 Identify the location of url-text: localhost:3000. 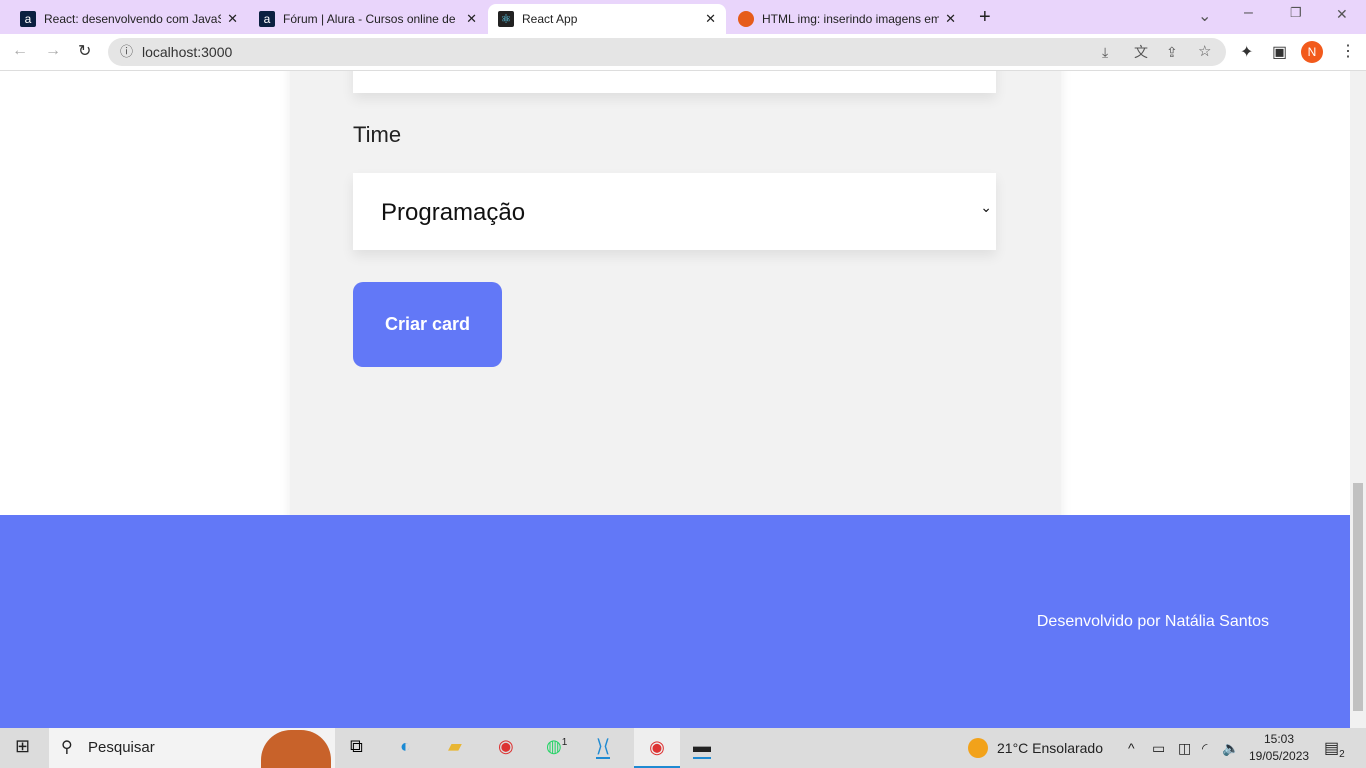
(187, 52).